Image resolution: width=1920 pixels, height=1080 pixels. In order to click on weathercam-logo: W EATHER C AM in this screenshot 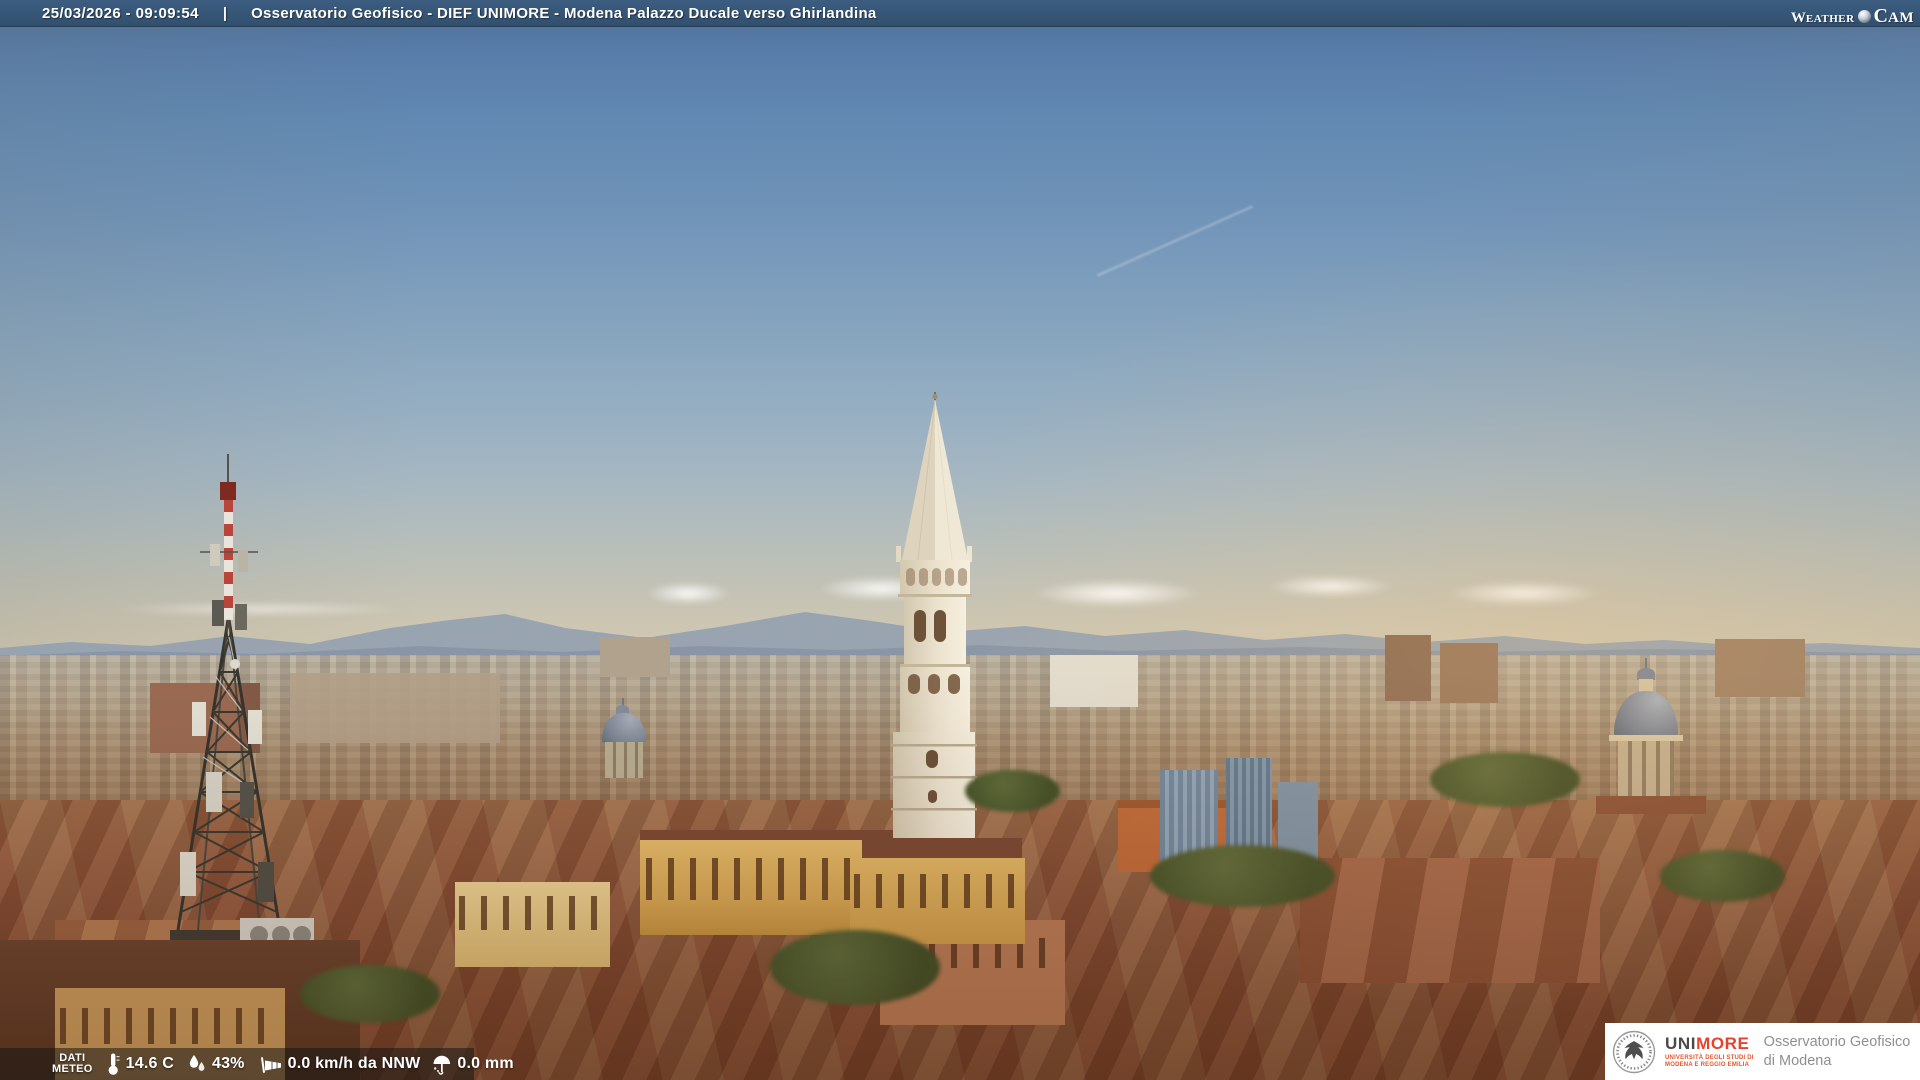, I will do `click(1852, 13)`.